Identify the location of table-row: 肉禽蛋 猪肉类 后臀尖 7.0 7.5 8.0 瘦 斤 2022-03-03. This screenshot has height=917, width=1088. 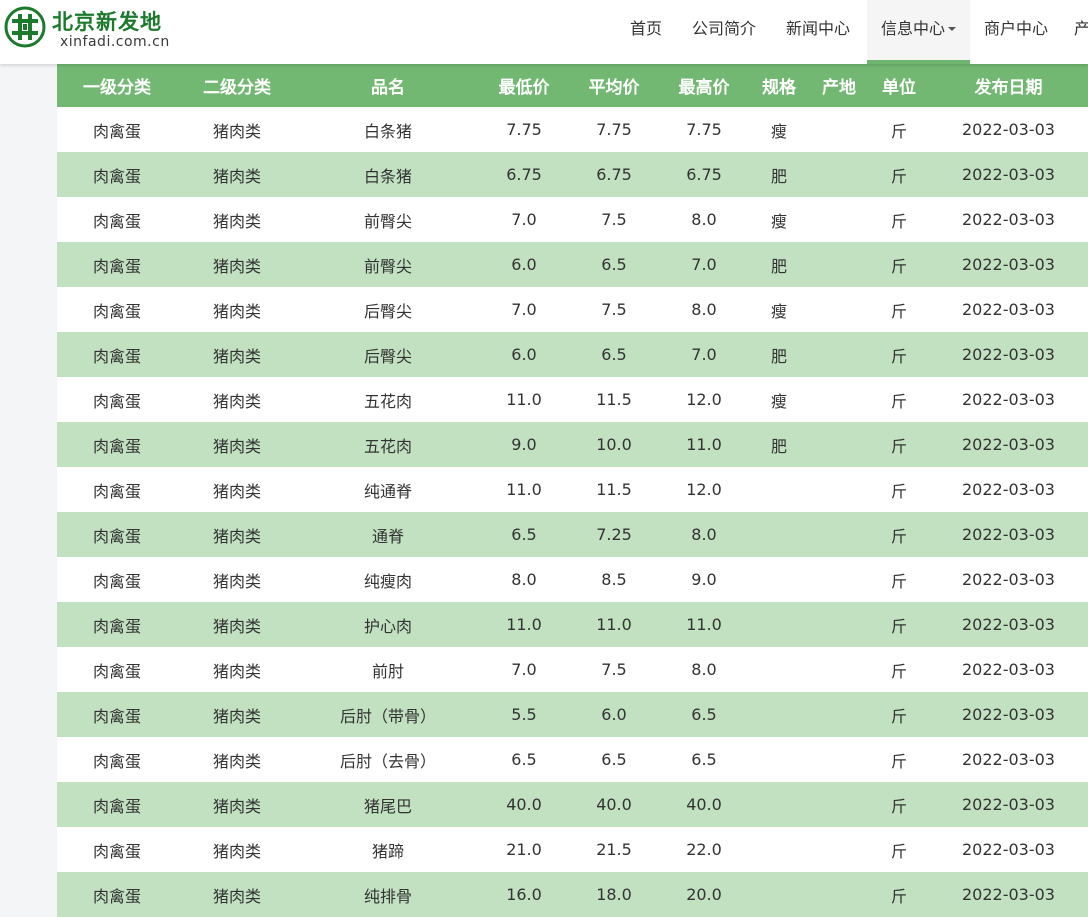
(572, 309).